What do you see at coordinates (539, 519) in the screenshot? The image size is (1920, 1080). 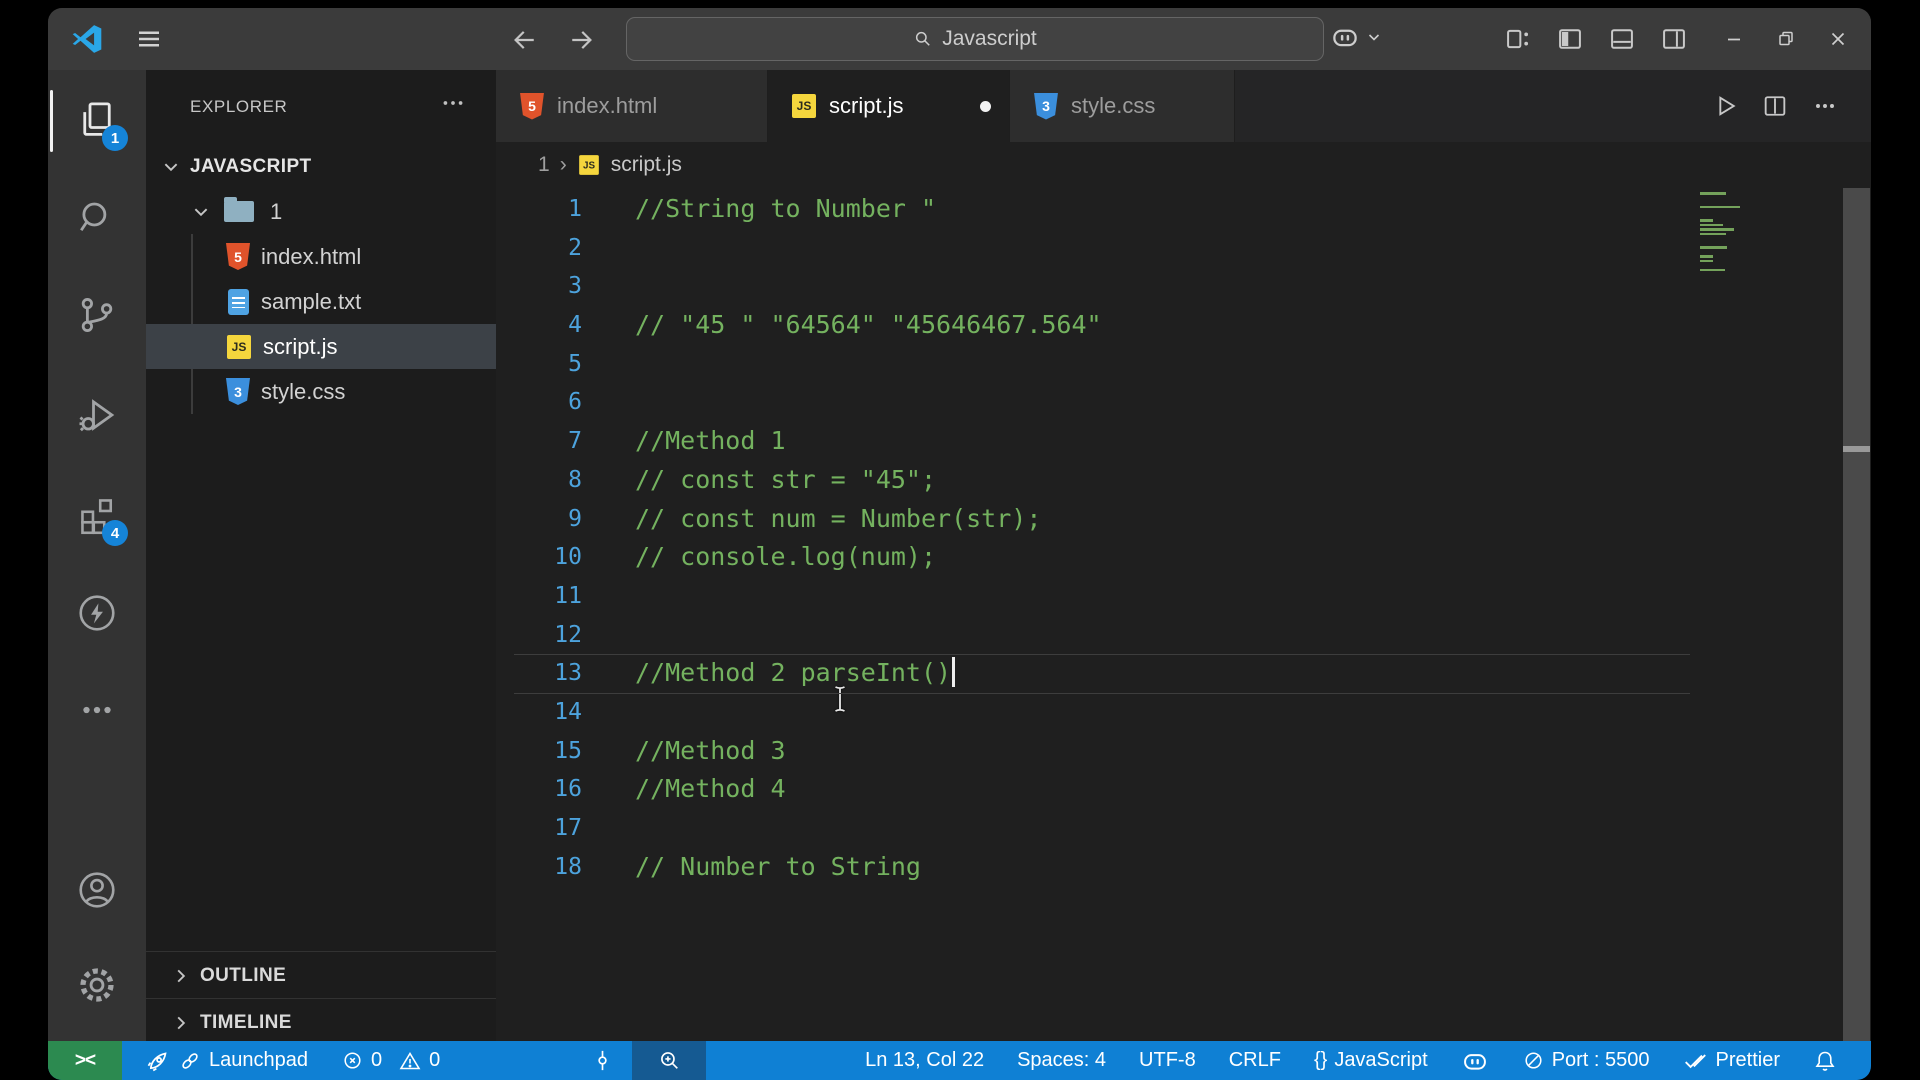 I see `line-number: 9` at bounding box center [539, 519].